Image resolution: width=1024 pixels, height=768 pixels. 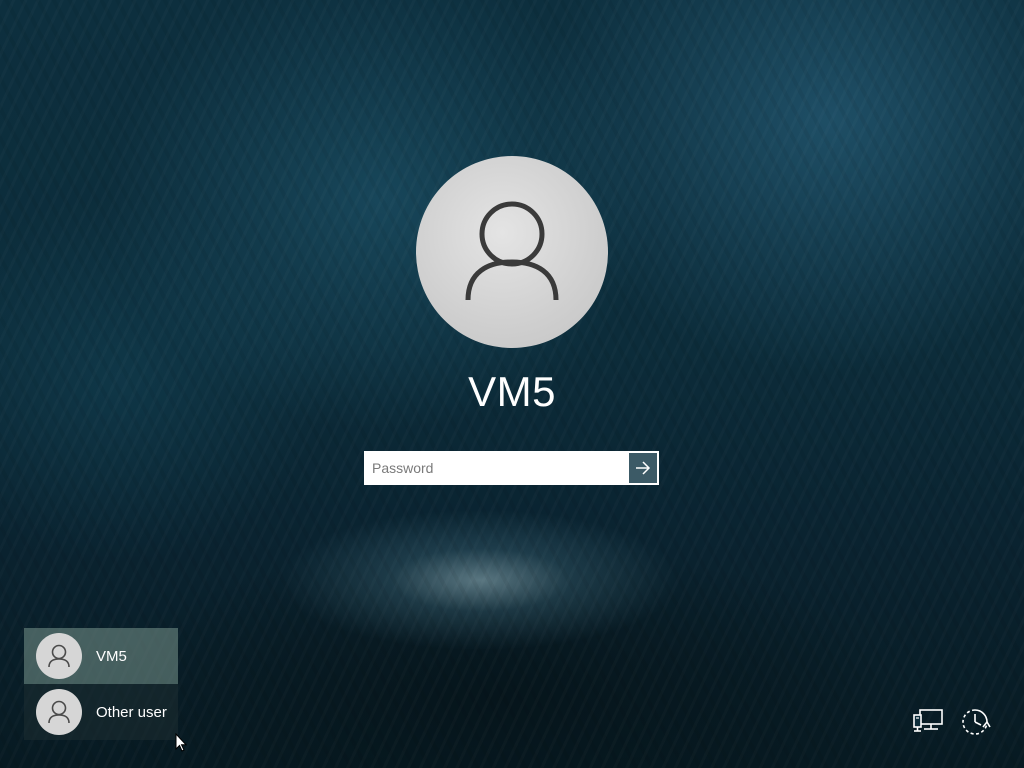 I want to click on user-item-vm5: VM5, so click(x=101, y=656).